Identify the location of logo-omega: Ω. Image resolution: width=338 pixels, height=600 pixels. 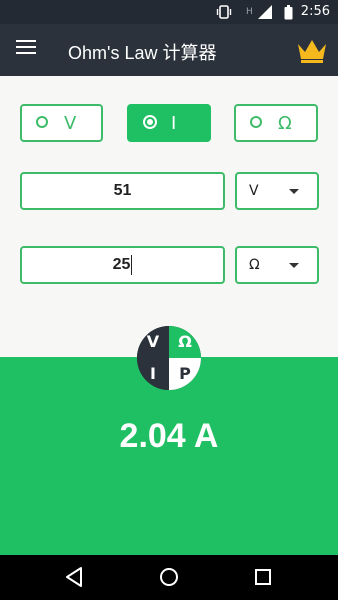
(185, 342).